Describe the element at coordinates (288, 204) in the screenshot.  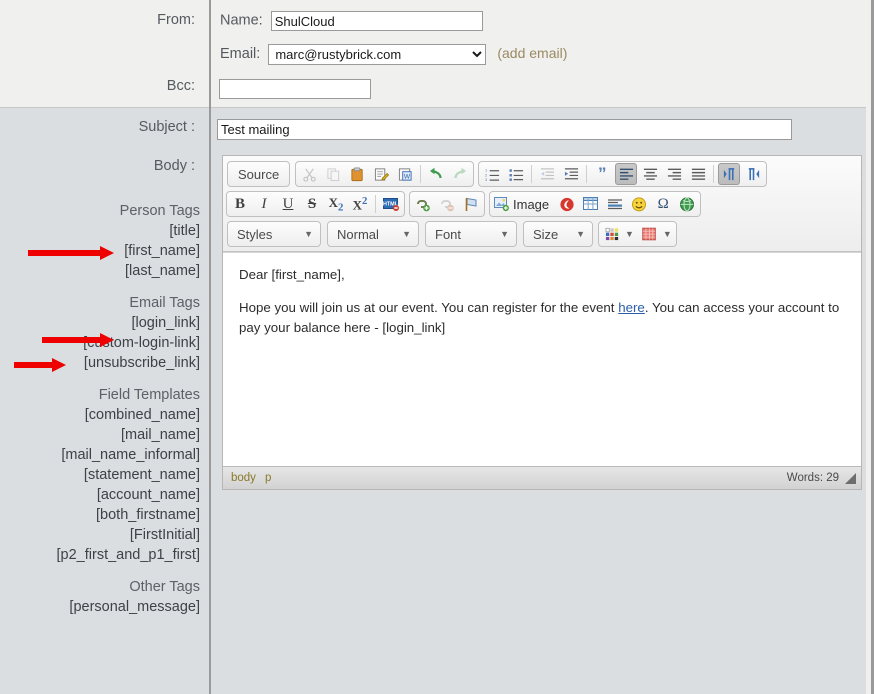
I see `underline-icon: U` at that location.